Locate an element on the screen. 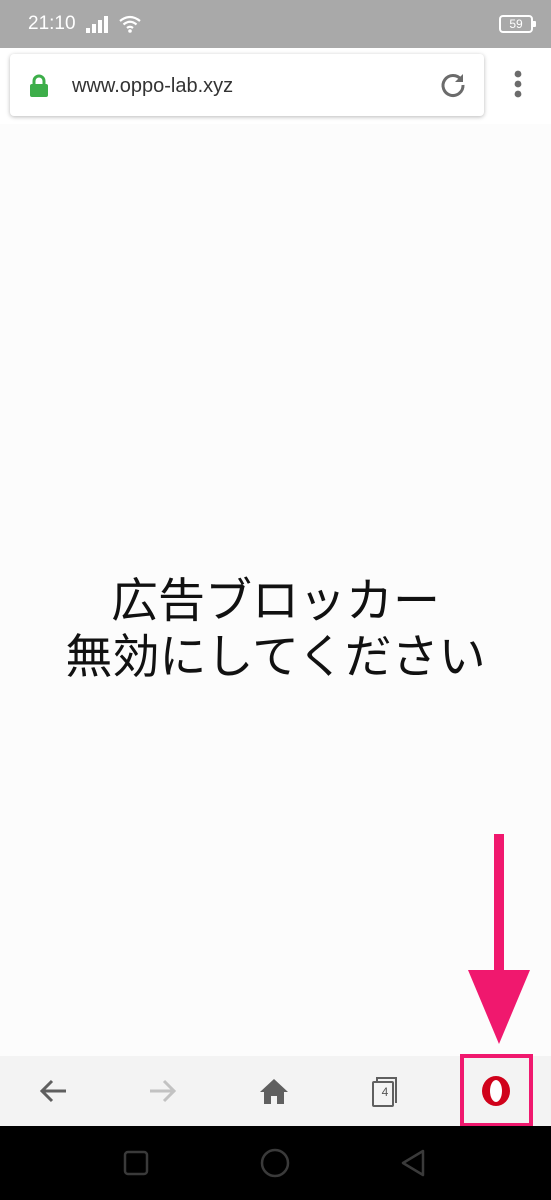 The height and width of the screenshot is (1200, 551). home-button is located at coordinates (274, 1091).